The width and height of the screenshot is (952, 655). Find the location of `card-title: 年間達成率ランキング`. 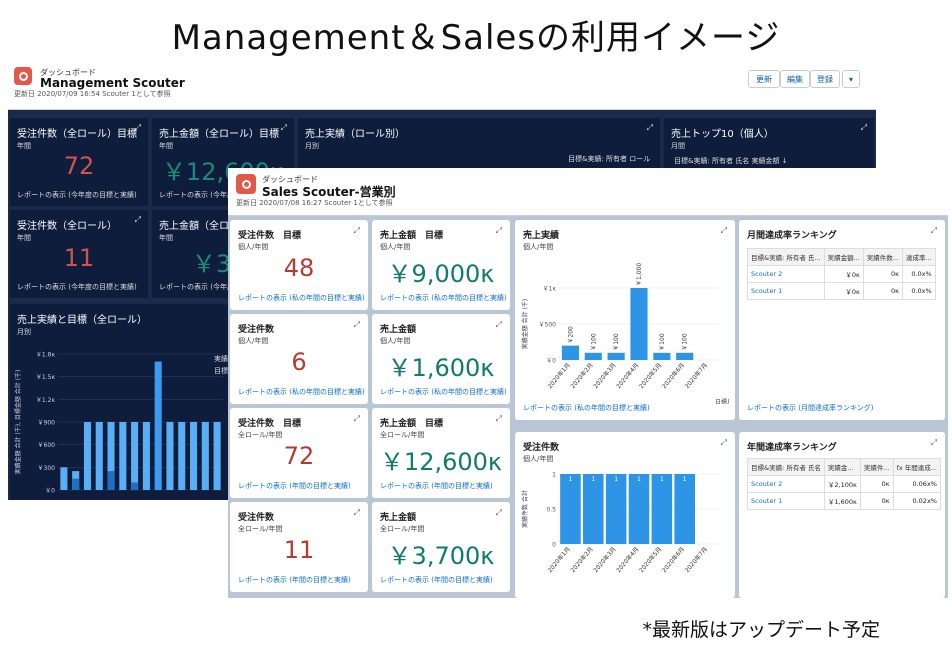

card-title: 年間達成率ランキング is located at coordinates (792, 448).